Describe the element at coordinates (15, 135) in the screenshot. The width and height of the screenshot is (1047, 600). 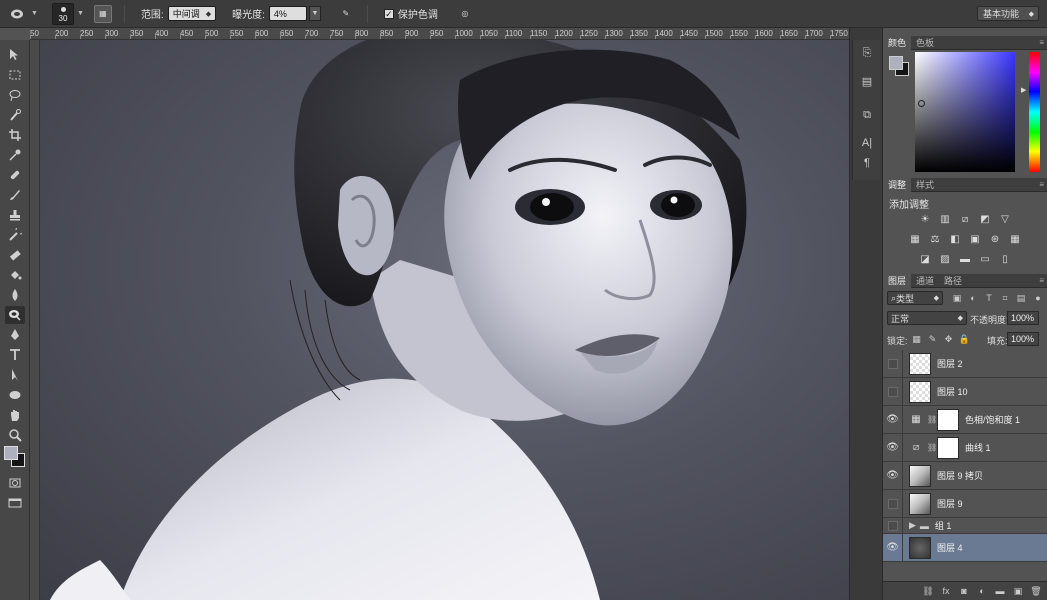
I see `crop-tool-icon` at that location.